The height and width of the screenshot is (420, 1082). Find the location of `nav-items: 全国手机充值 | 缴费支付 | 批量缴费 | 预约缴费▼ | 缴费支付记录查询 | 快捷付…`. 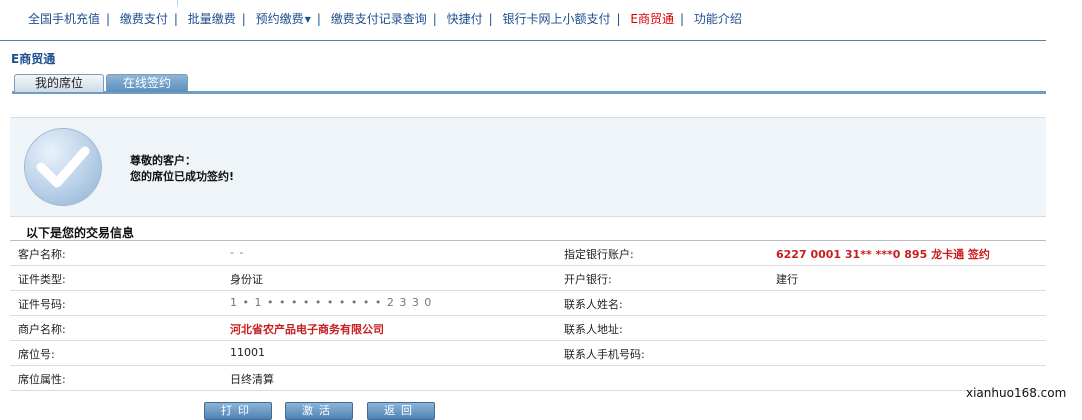

nav-items: 全国手机充值 | 缴费支付 | 批量缴费 | 预约缴费▼ | 缴费支付记录查询 | 快捷付… is located at coordinates (385, 18).